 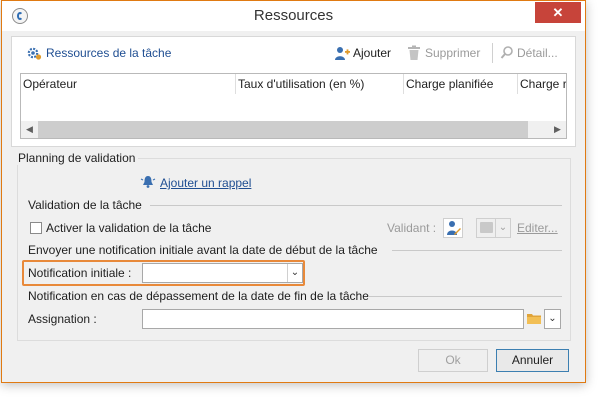 I want to click on validator-combo: ⌄, so click(x=493, y=228).